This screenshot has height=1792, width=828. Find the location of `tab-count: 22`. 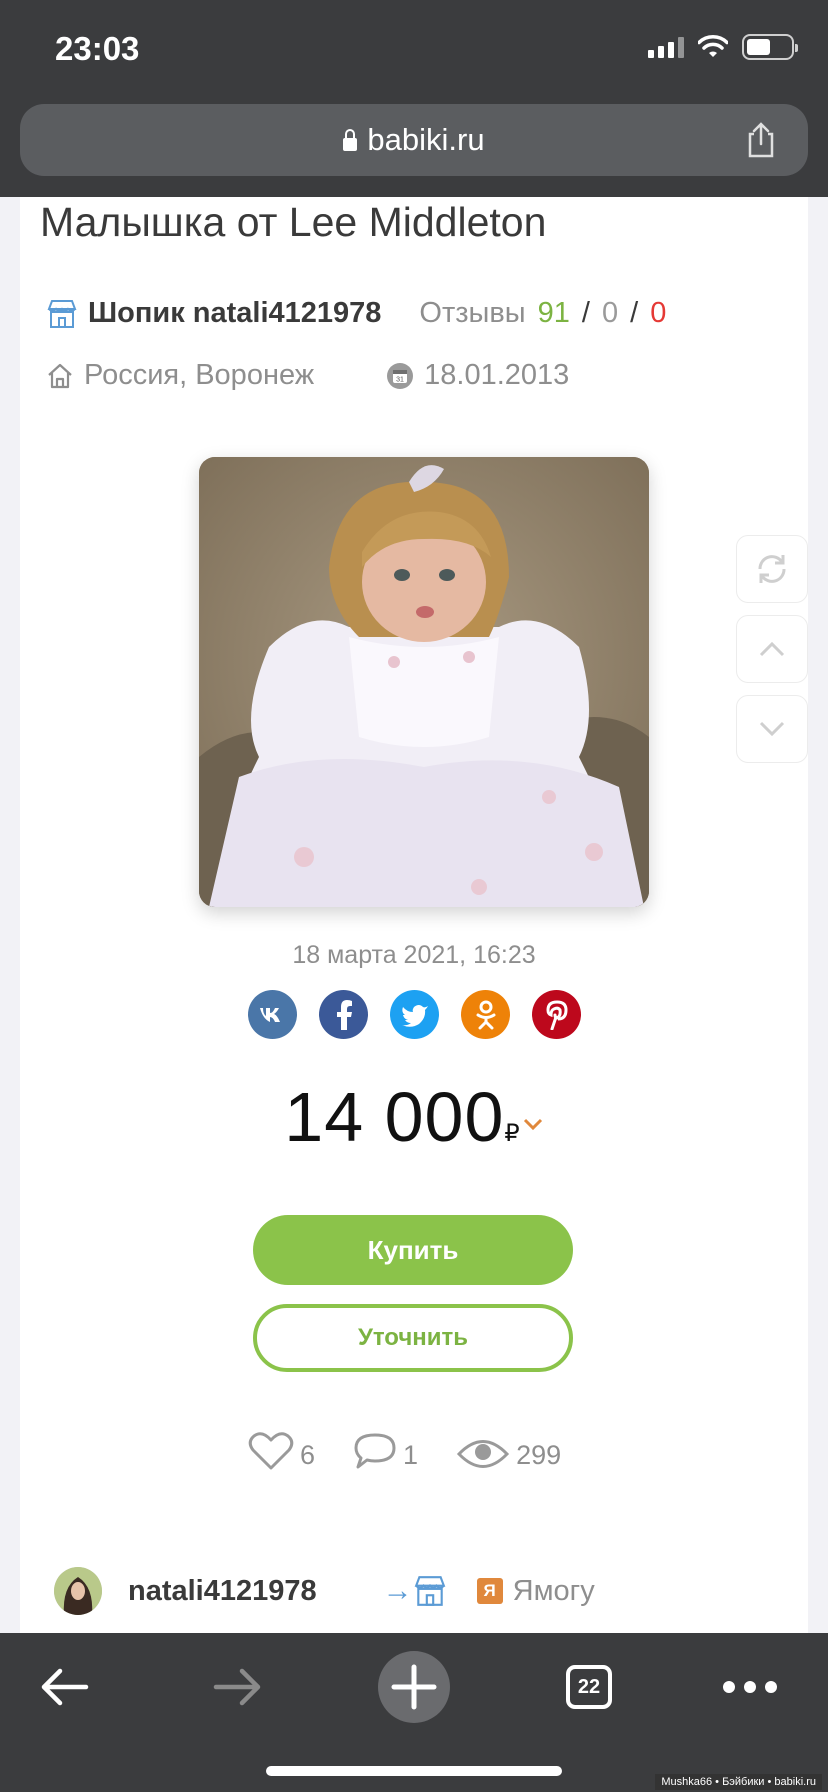

tab-count: 22 is located at coordinates (589, 1687).